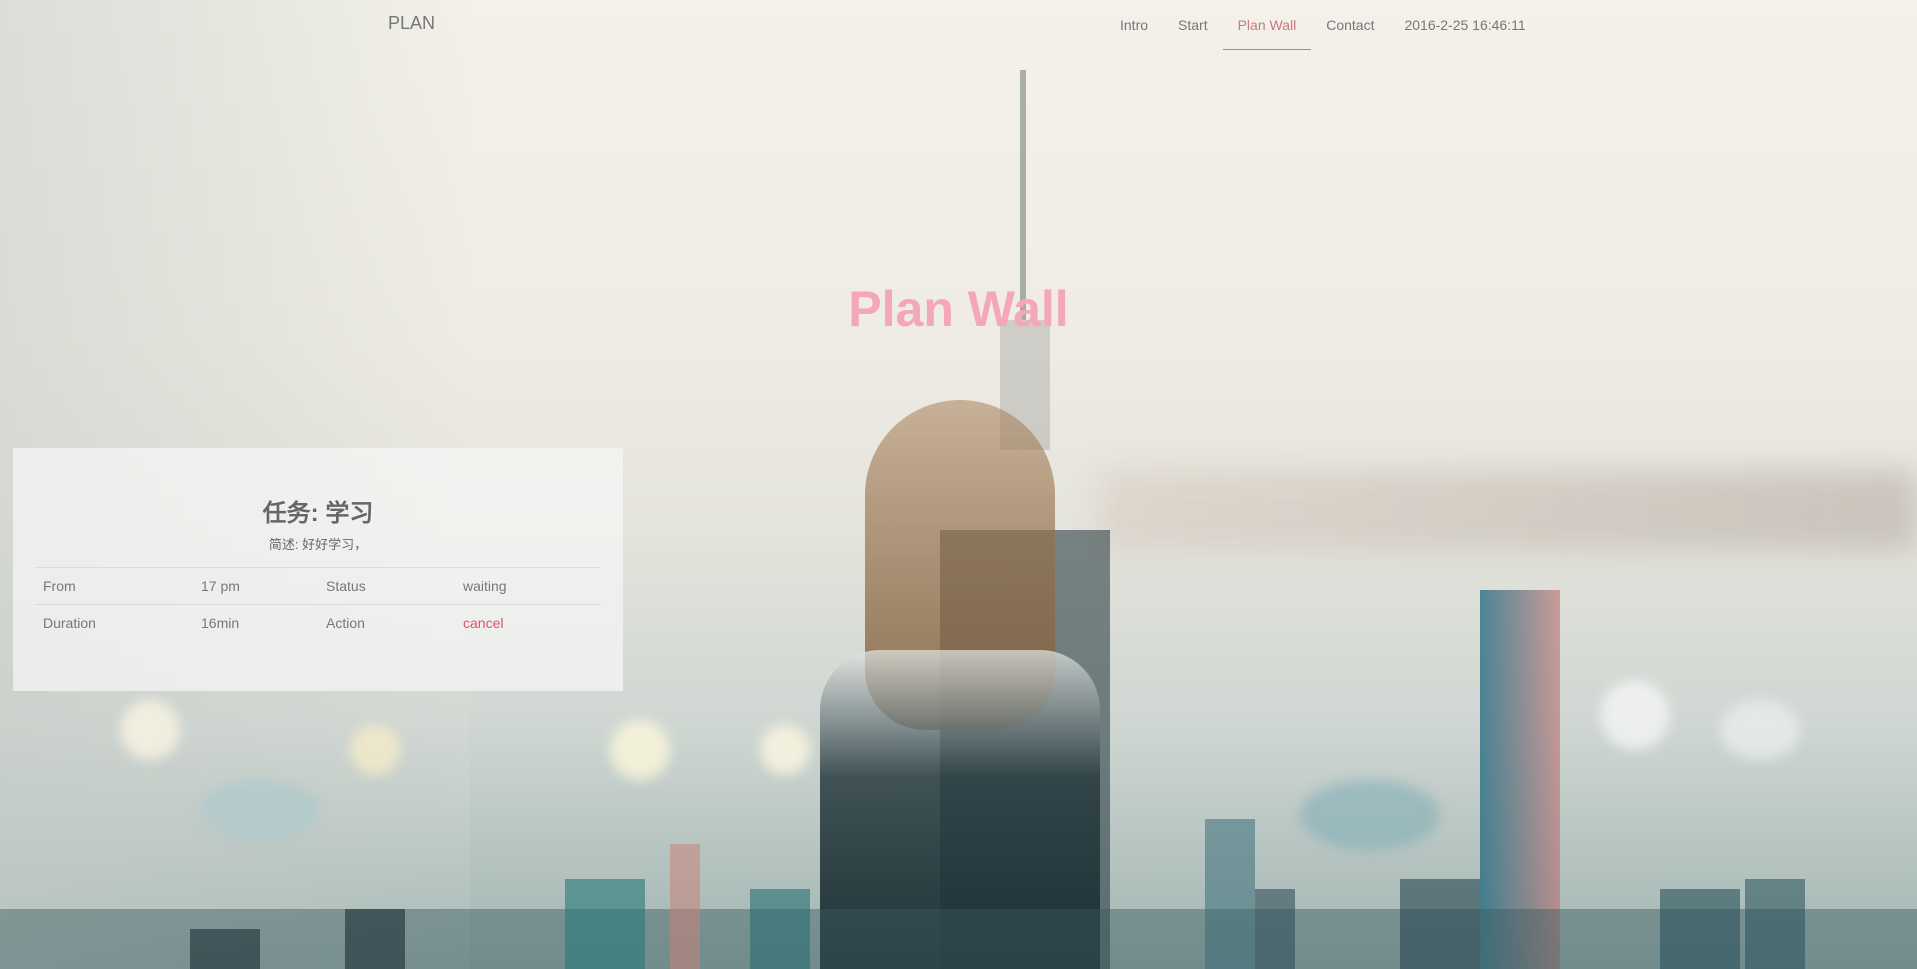 The height and width of the screenshot is (969, 1917). Describe the element at coordinates (411, 23) in the screenshot. I see `brand-logo: PLAN` at that location.